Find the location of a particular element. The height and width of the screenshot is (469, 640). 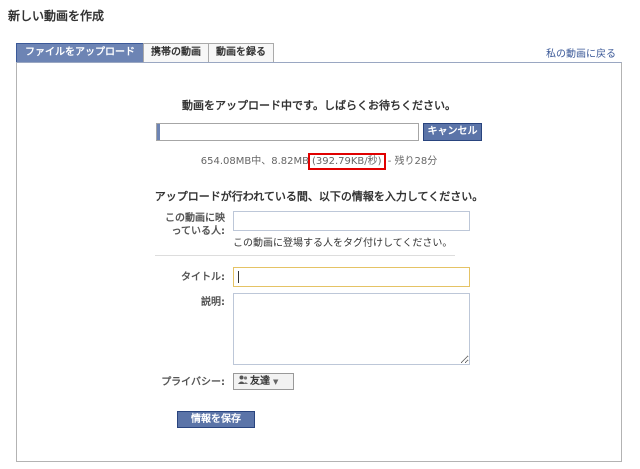

text-caret is located at coordinates (238, 277).